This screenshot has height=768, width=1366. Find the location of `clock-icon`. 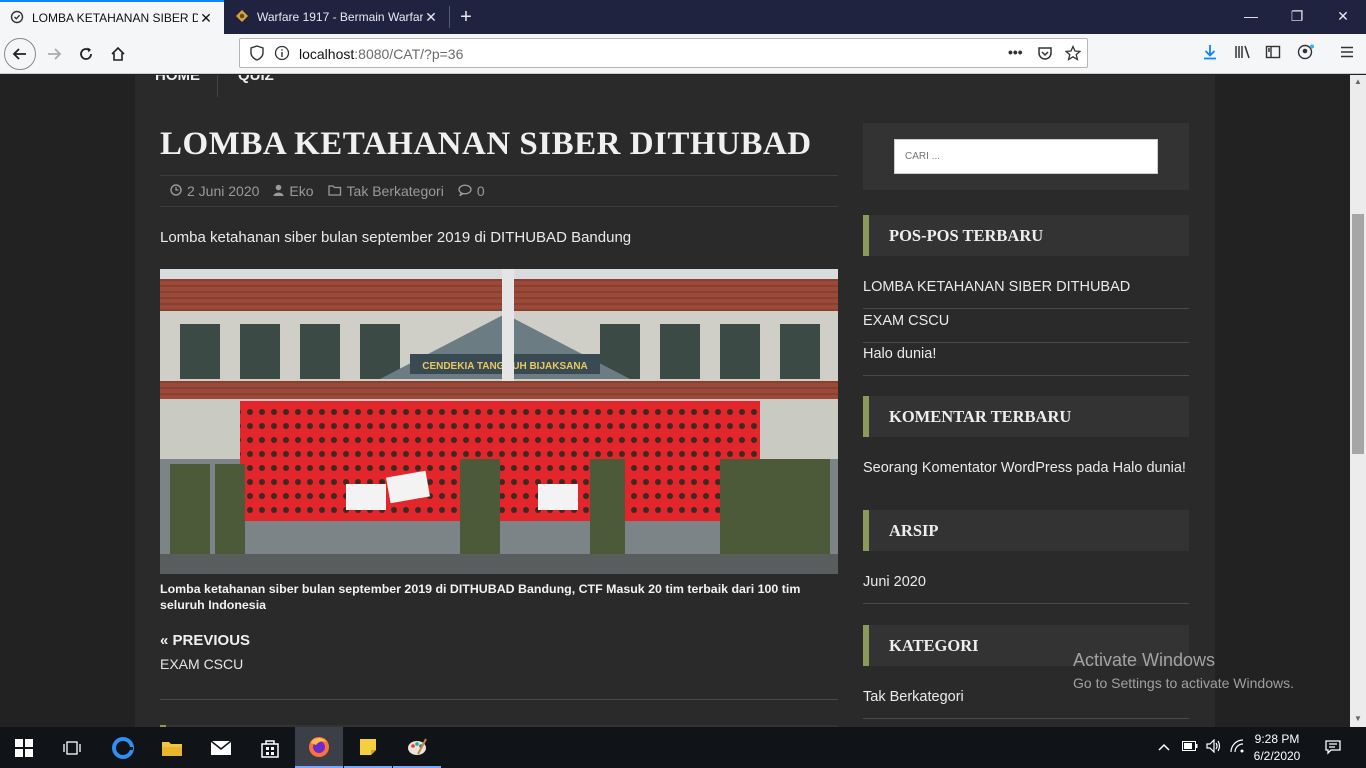

clock-icon is located at coordinates (176, 191).